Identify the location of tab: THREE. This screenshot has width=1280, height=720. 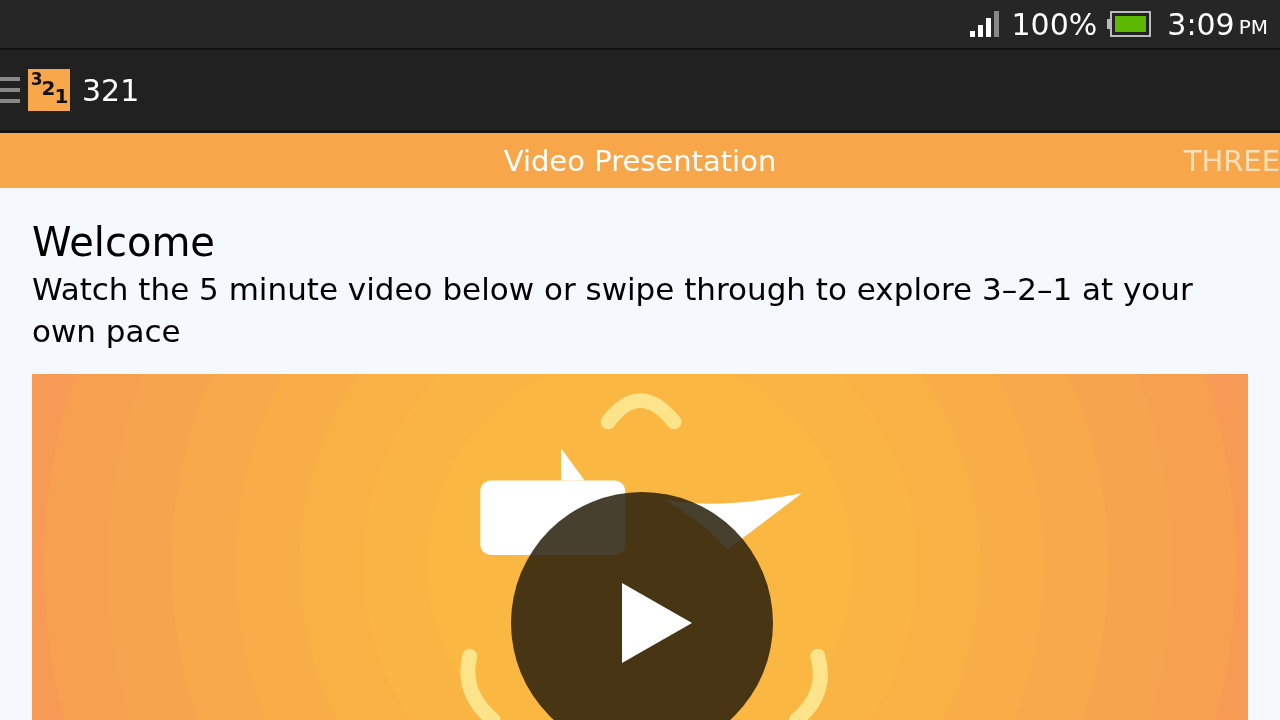
(1231, 160).